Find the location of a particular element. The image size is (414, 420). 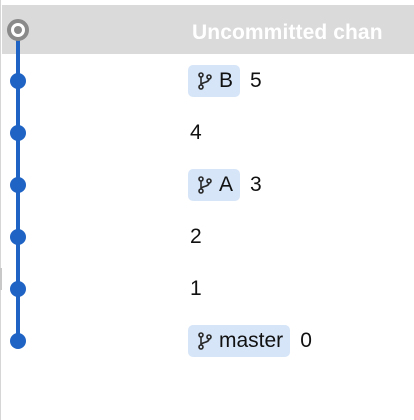

commit-row: A 3 is located at coordinates (225, 185).